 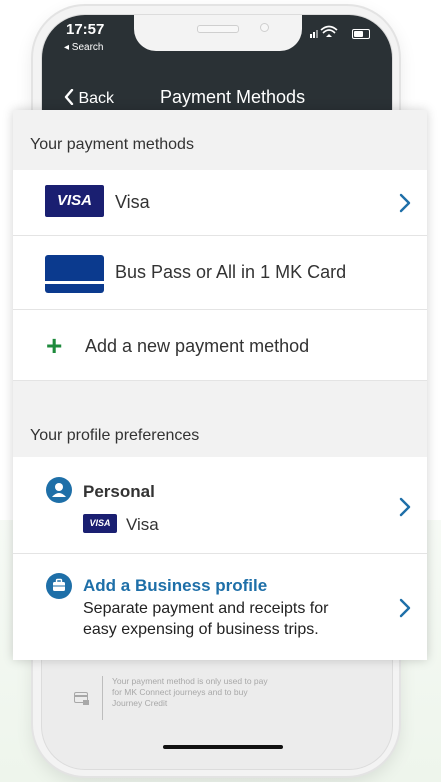 I want to click on payment-methods-header: Your payment methods, so click(x=220, y=140).